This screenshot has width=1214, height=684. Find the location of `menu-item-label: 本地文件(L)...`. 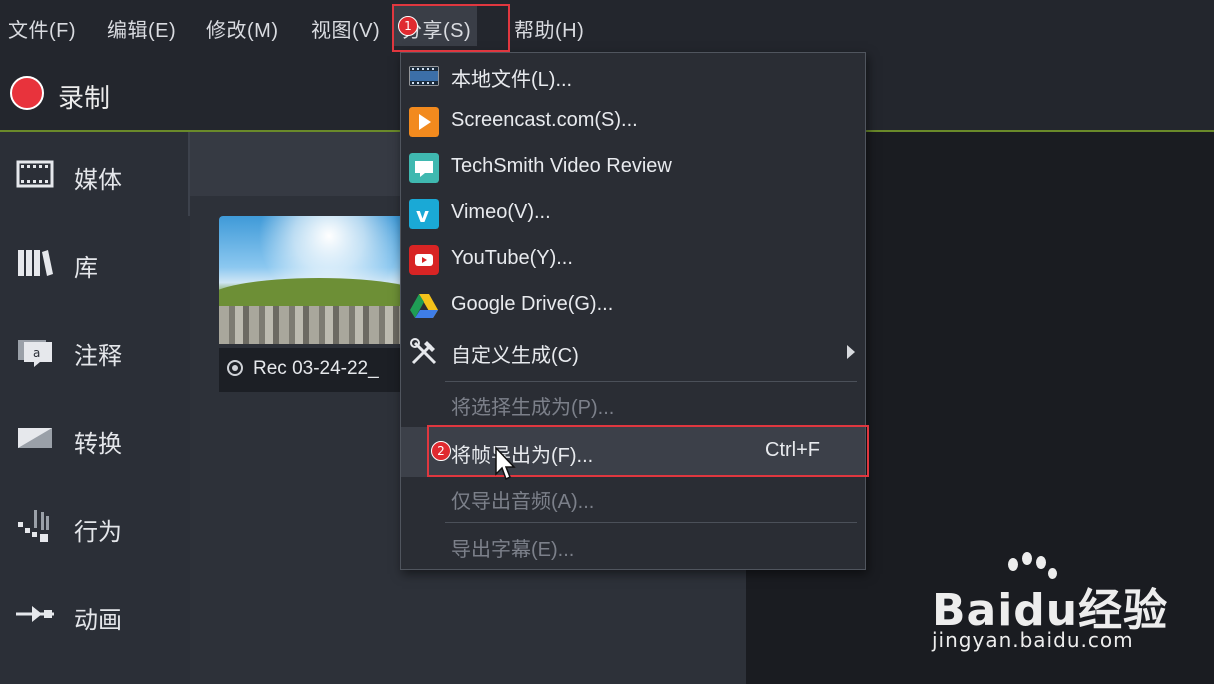

menu-item-label: 本地文件(L)... is located at coordinates (512, 80).